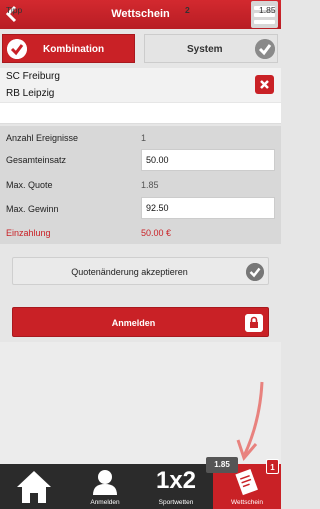  Describe the element at coordinates (133, 323) in the screenshot. I see `login-button-label: Anmelden` at that location.